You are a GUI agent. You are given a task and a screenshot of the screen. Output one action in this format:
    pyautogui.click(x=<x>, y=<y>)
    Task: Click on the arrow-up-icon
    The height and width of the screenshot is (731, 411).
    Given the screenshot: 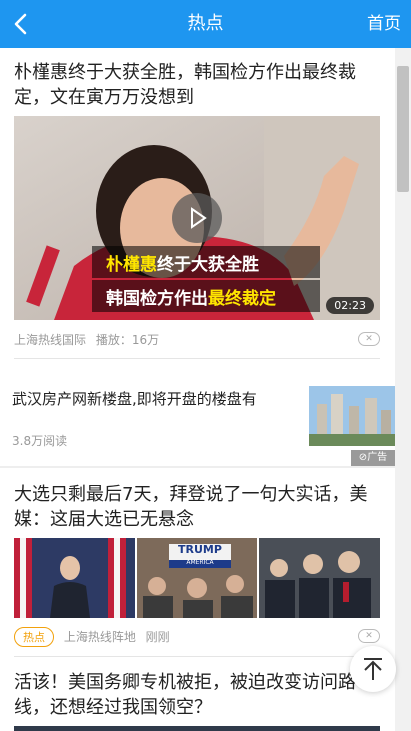 What is the action you would take?
    pyautogui.click(x=373, y=669)
    